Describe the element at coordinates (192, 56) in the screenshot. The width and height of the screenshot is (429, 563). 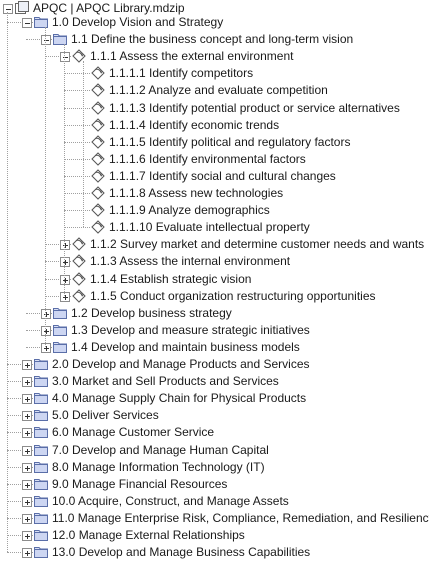
I see `tree-node-label: 1.1.1 Assess the external environment` at that location.